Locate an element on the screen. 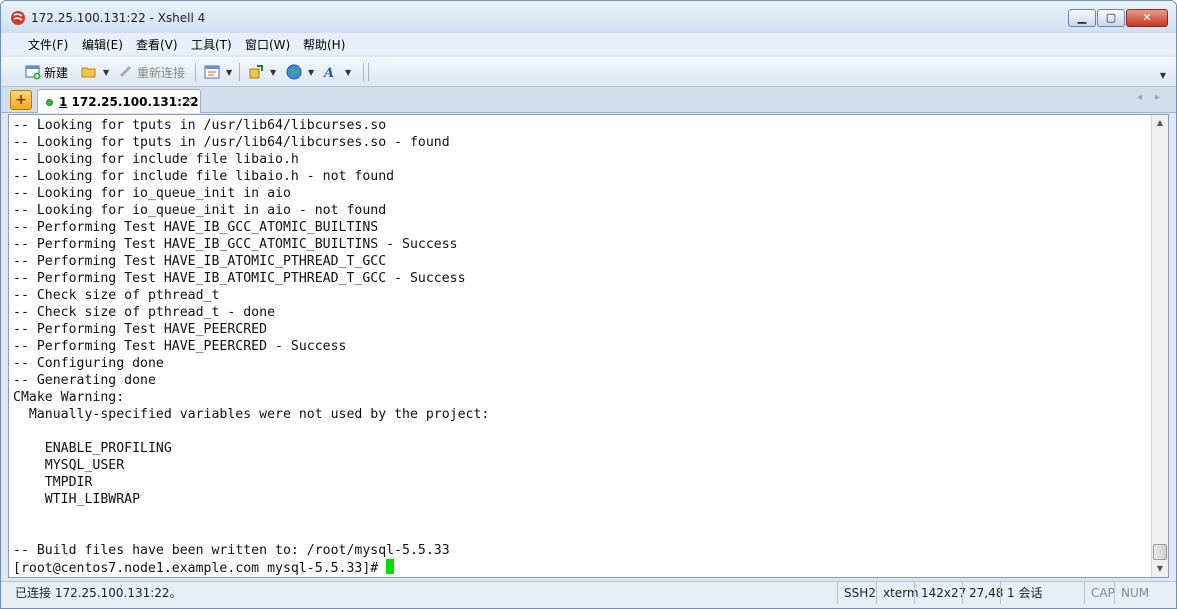 The image size is (1177, 609). terminal-line: -- Generating done is located at coordinates (84, 380).